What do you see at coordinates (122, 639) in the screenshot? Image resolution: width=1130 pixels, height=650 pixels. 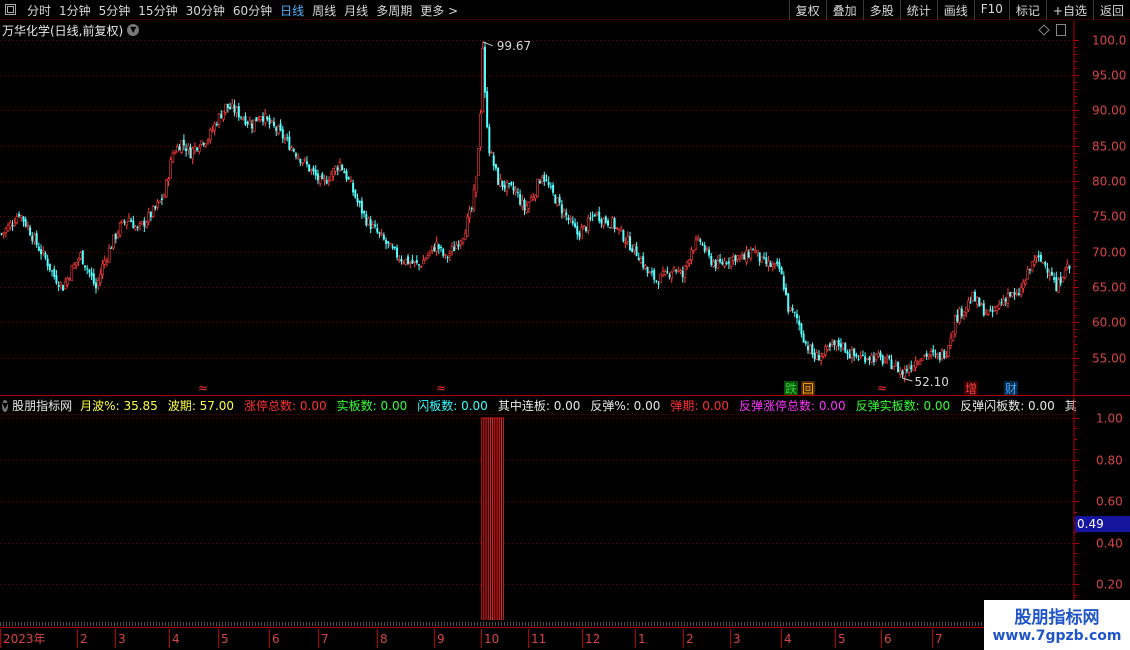 I see `time-axis-label: 3` at bounding box center [122, 639].